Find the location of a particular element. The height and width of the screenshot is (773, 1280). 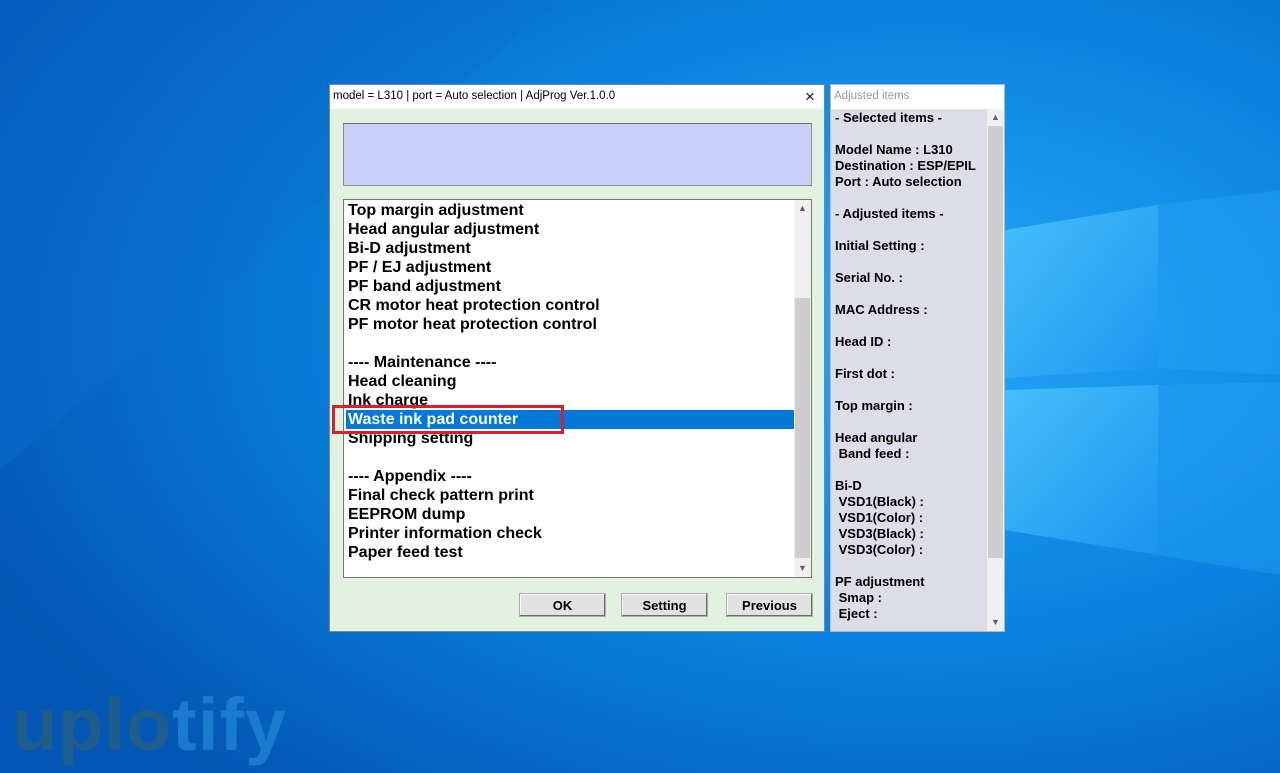

watermark-part: uplo is located at coordinates (92, 724).